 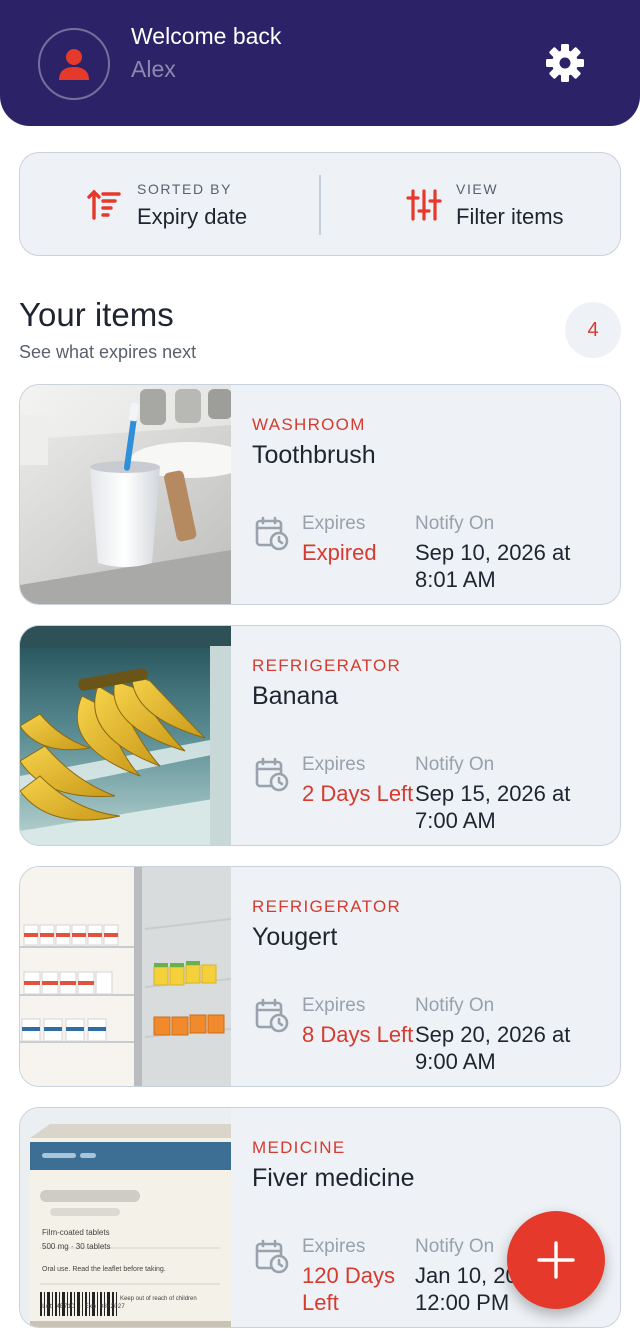 I want to click on sort-value: Expiry date, so click(x=192, y=216).